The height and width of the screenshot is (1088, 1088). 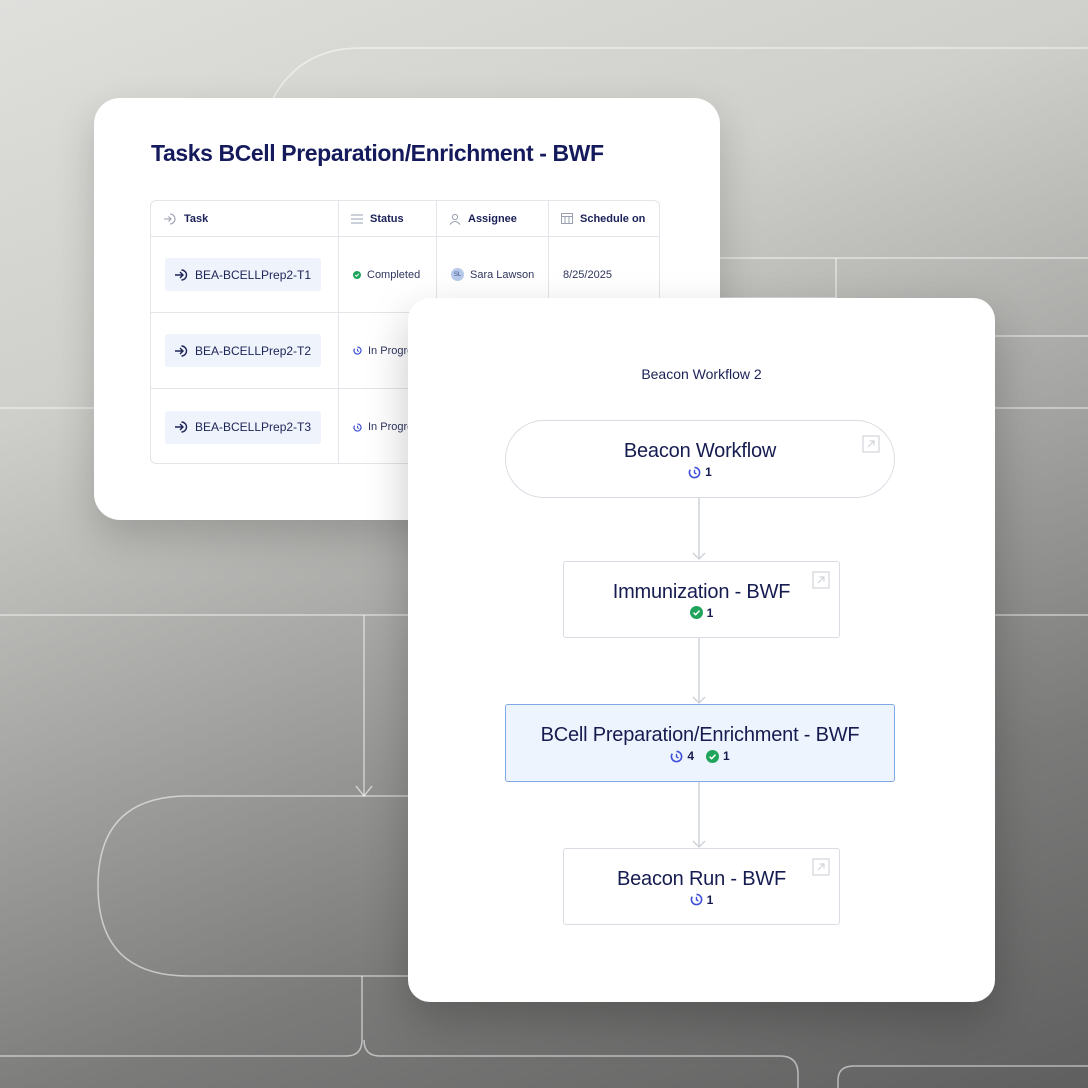 I want to click on table-row-task-cell: BEA-BCELLPrep2-T1, so click(x=245, y=275).